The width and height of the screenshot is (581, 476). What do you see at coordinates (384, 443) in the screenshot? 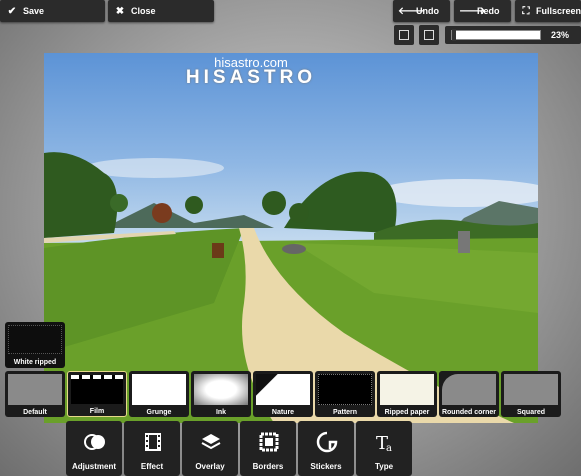
I see `text-type-icon: T a` at bounding box center [384, 443].